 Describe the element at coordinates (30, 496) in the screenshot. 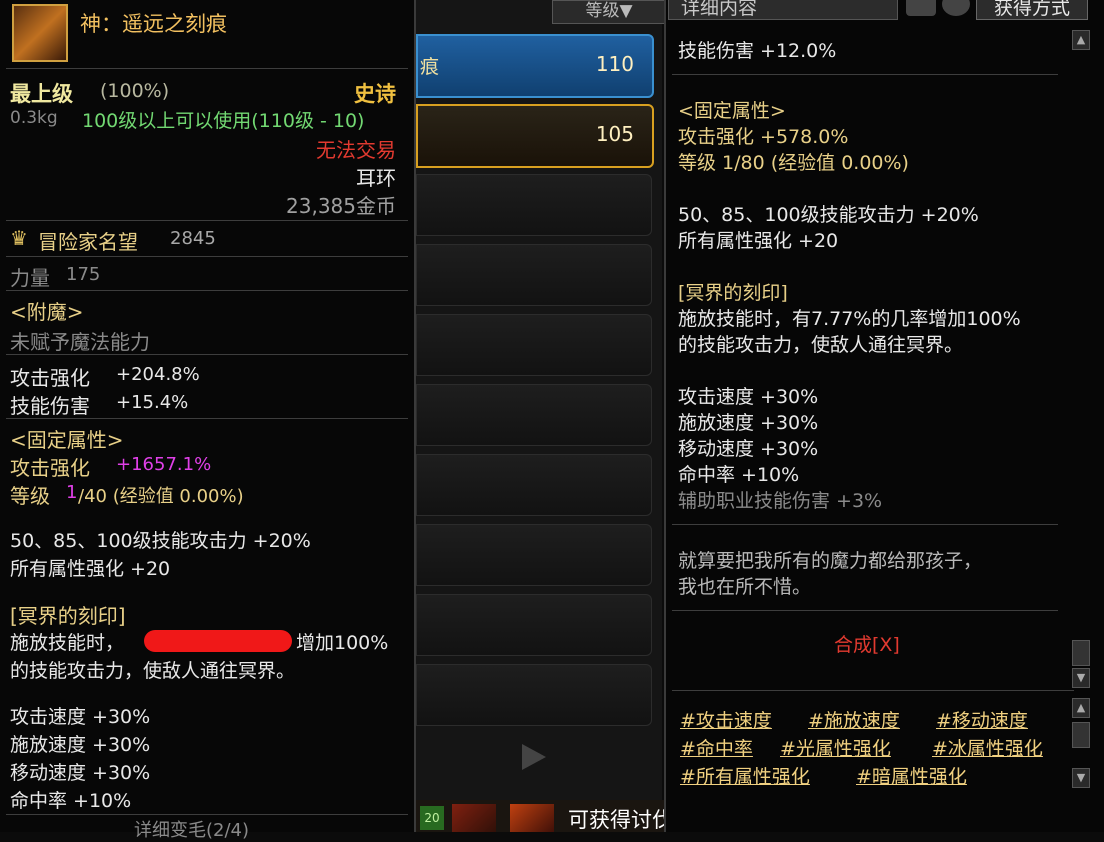

I see `level-line-a: 等级` at that location.